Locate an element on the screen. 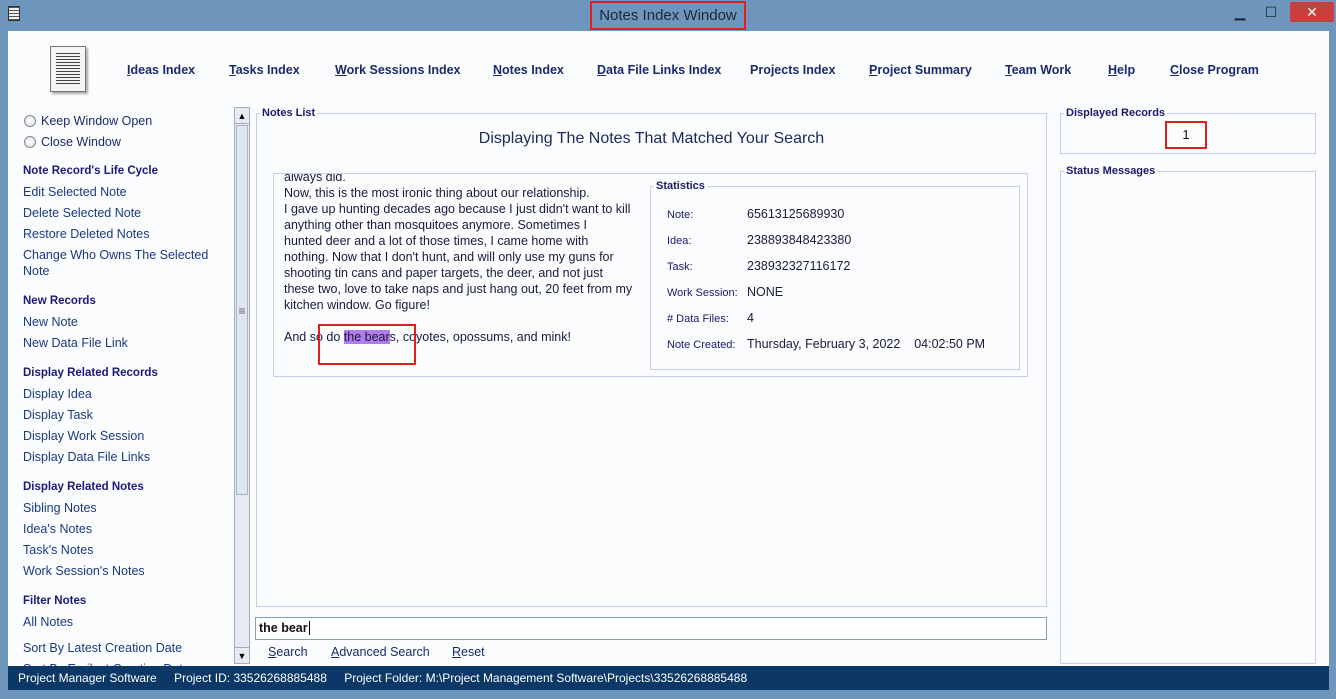 This screenshot has height=699, width=1336. status-messages-panel: Status Messages is located at coordinates (1188, 414).